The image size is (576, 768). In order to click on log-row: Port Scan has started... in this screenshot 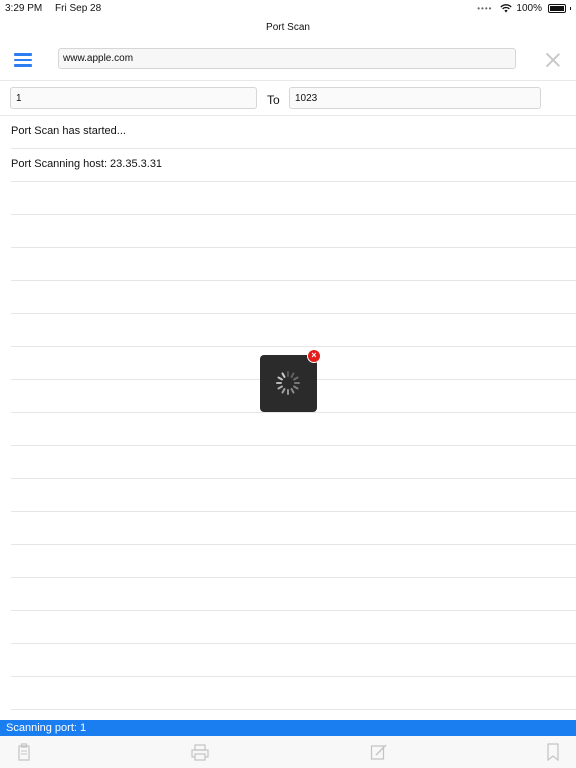, I will do `click(293, 132)`.